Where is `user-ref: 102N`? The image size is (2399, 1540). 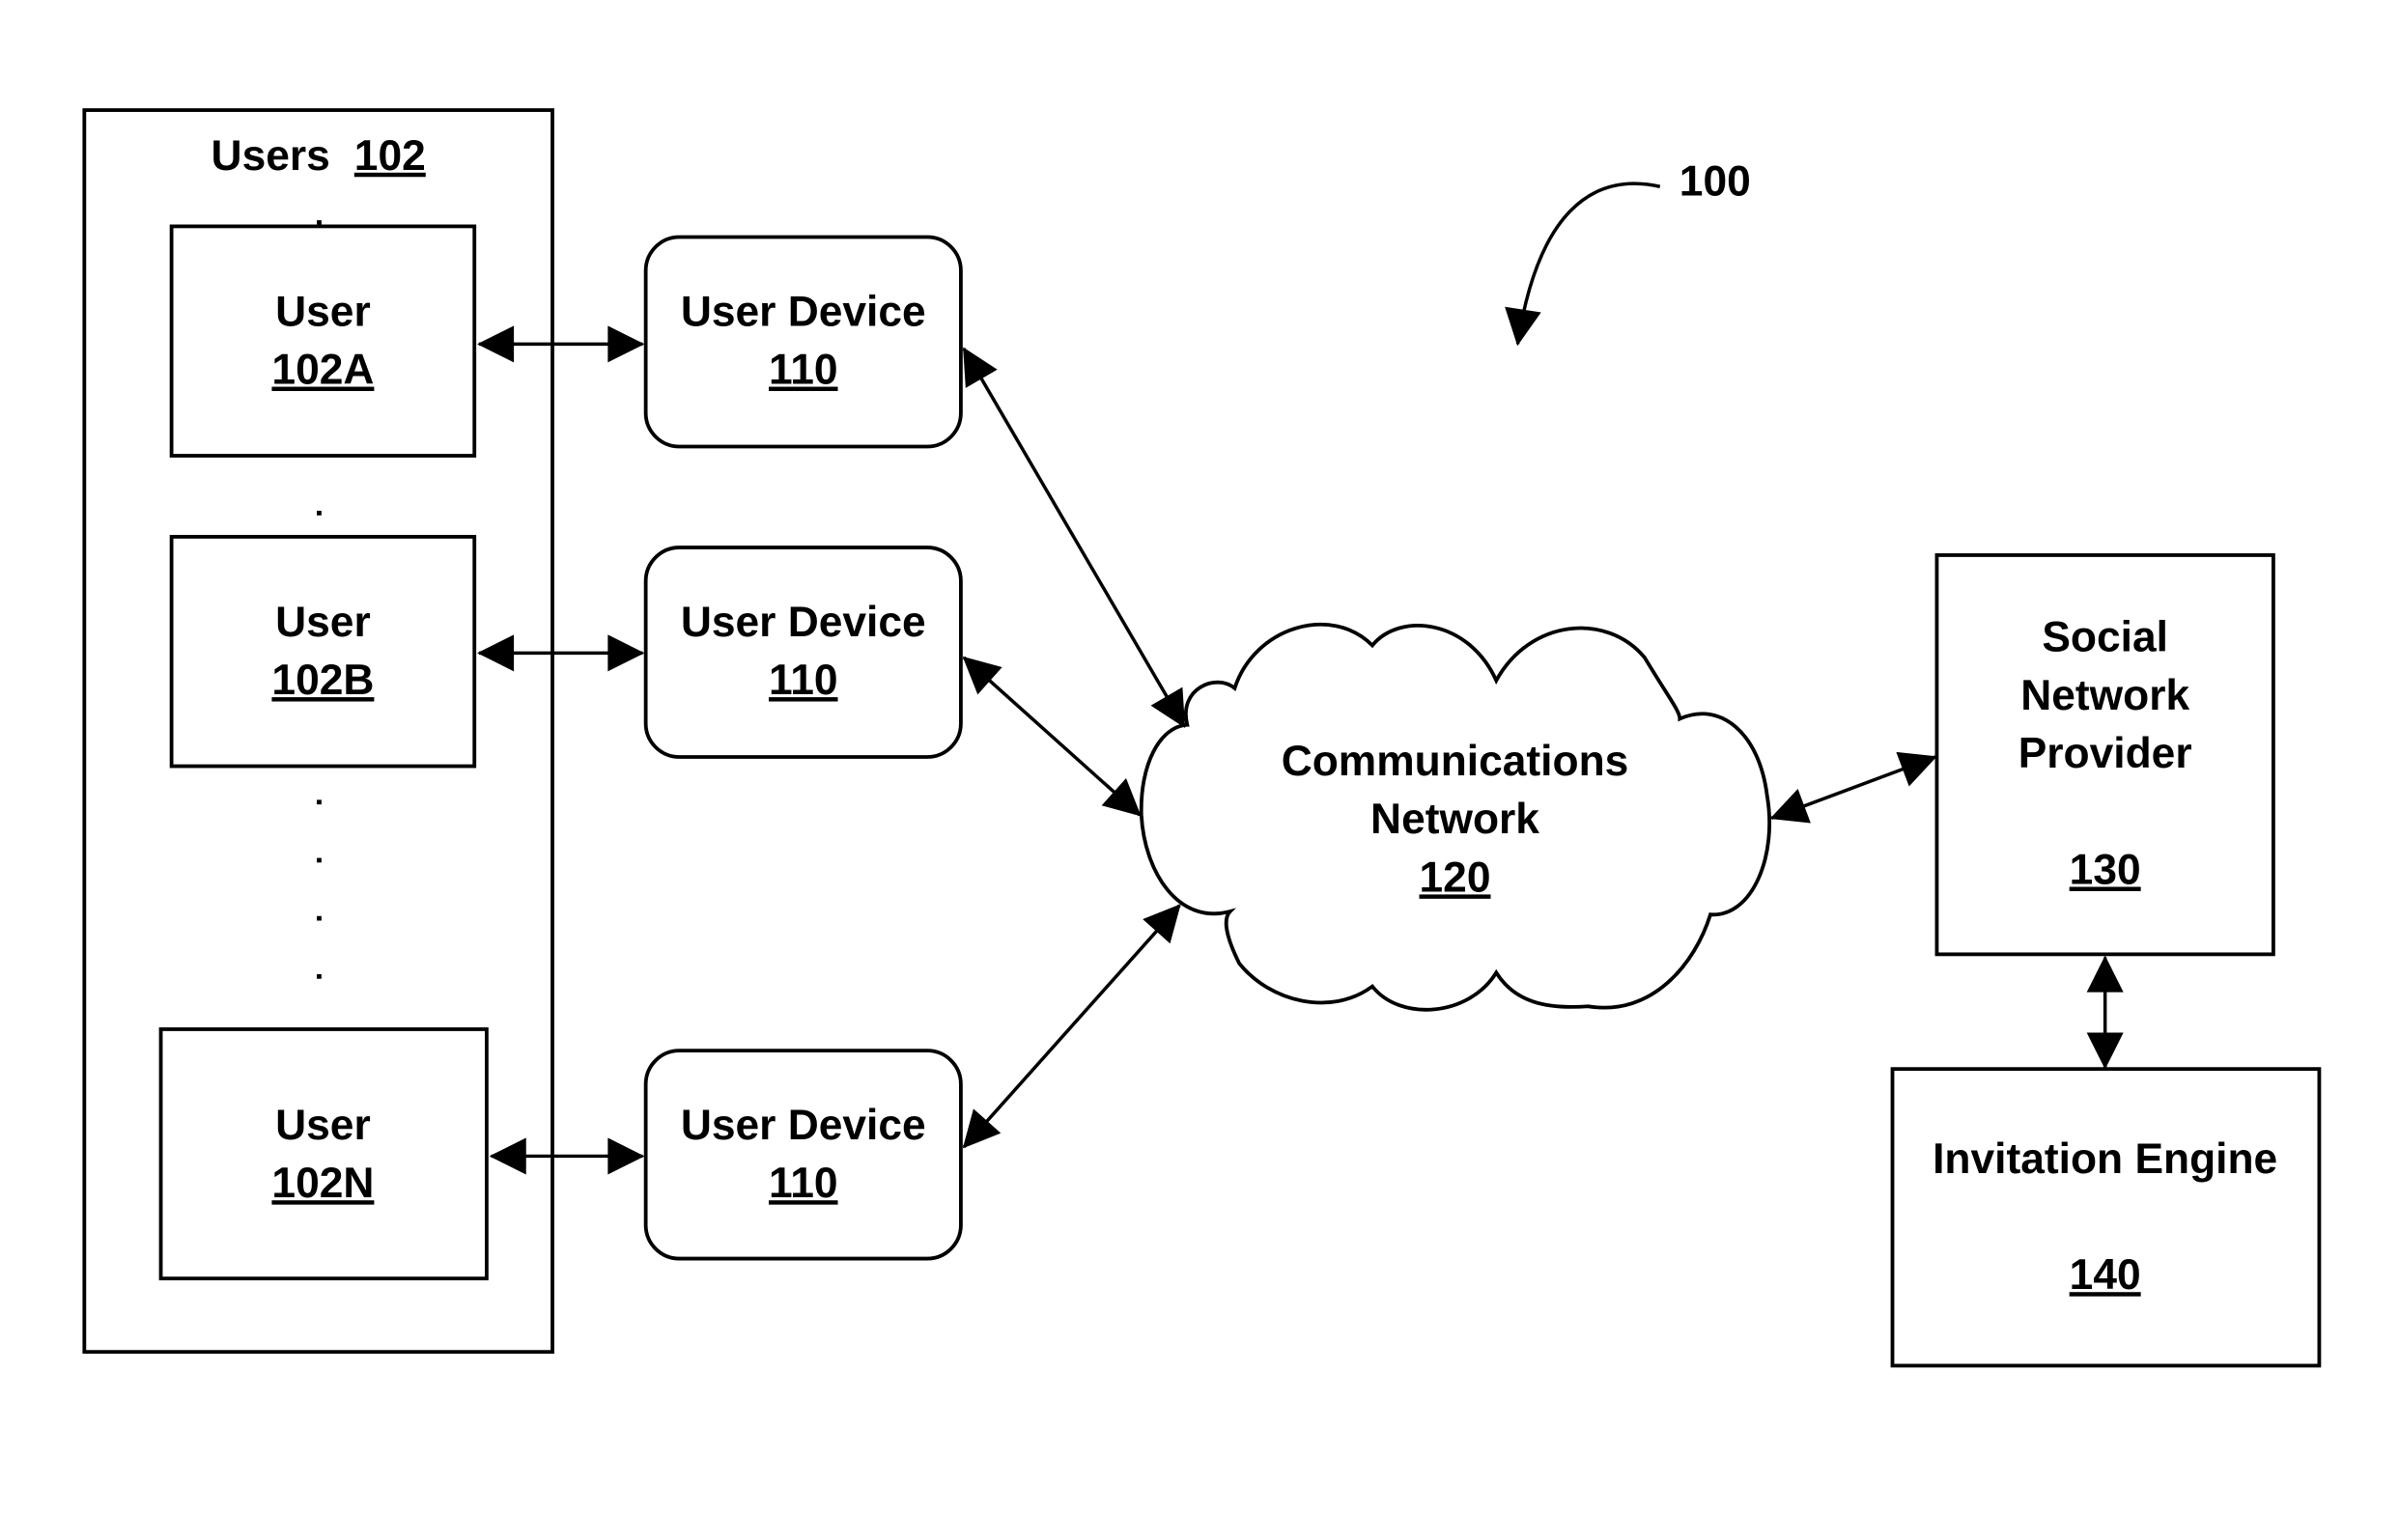 user-ref: 102N is located at coordinates (322, 1184).